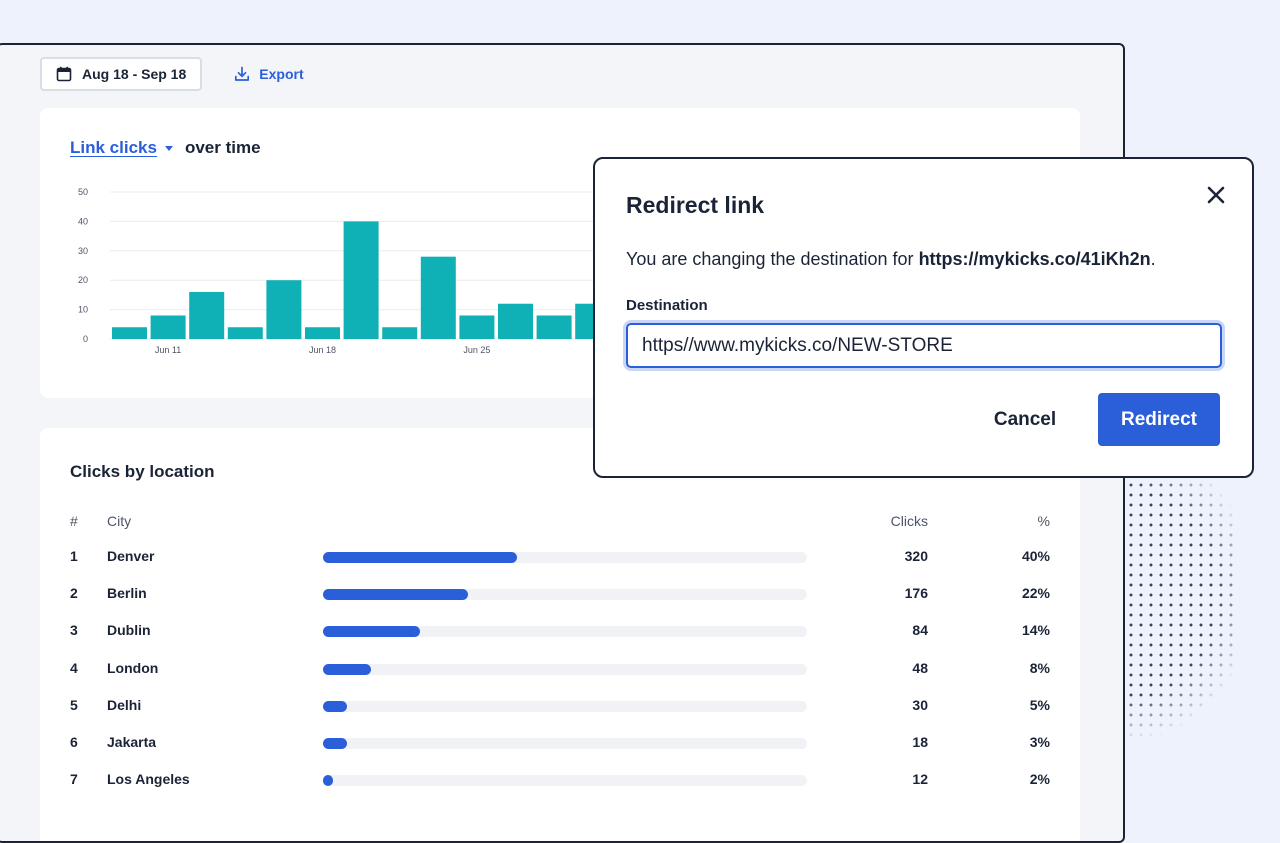  I want to click on row-city: Delhi, so click(124, 704).